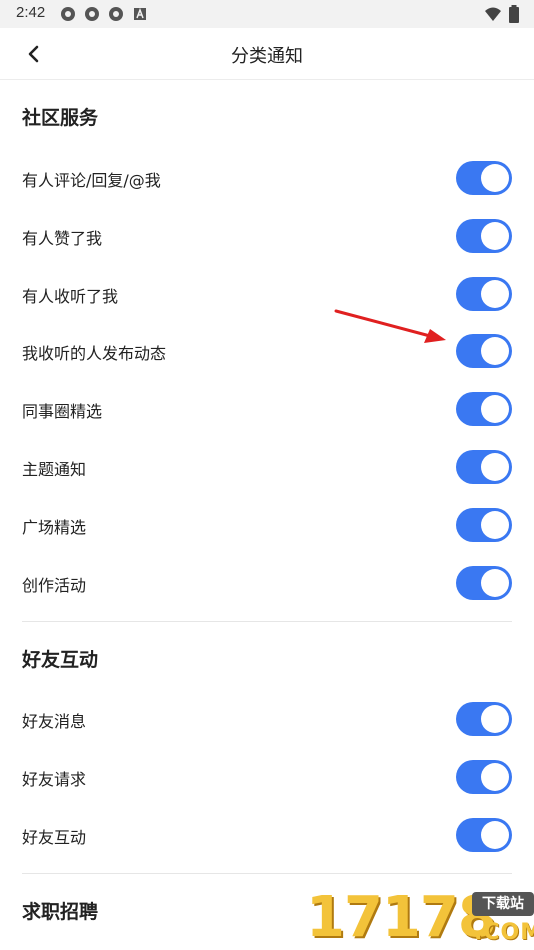 This screenshot has width=534, height=950. What do you see at coordinates (54, 837) in the screenshot?
I see `setting-label: 好友互动` at bounding box center [54, 837].